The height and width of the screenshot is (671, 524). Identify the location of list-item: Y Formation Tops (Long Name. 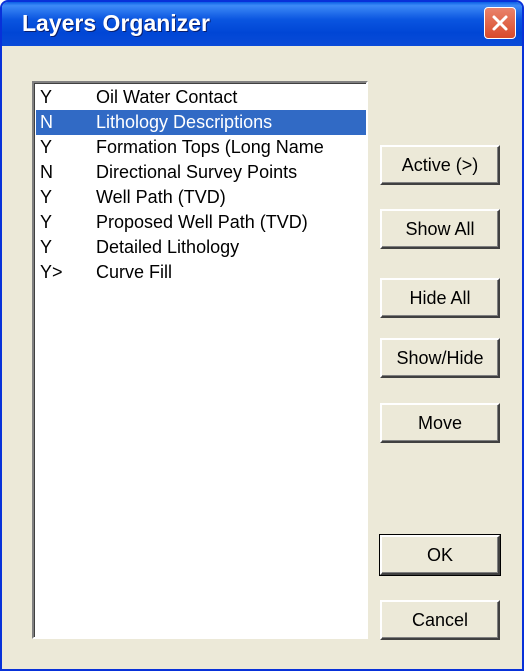
(201, 147).